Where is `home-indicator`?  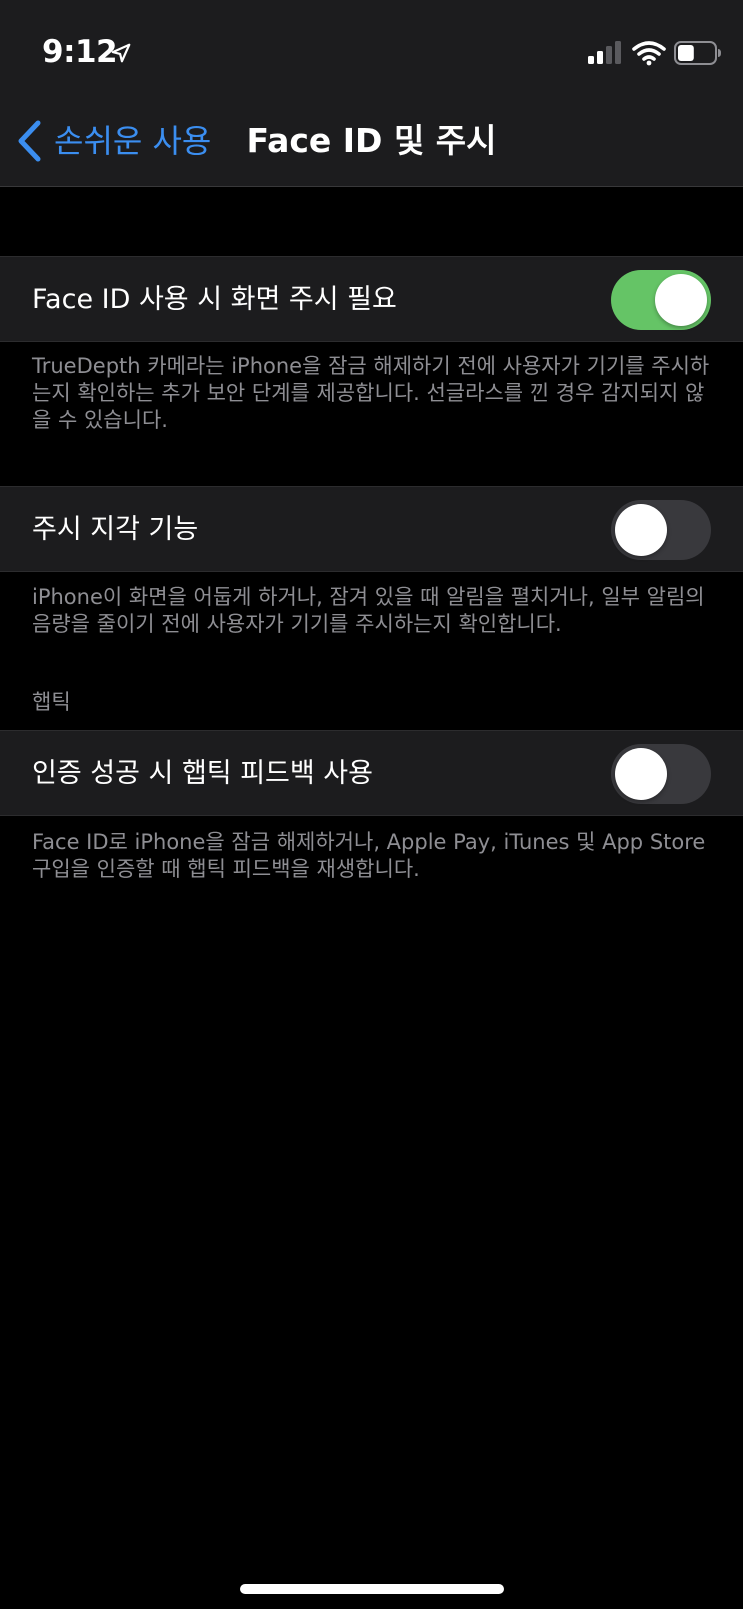 home-indicator is located at coordinates (372, 1589).